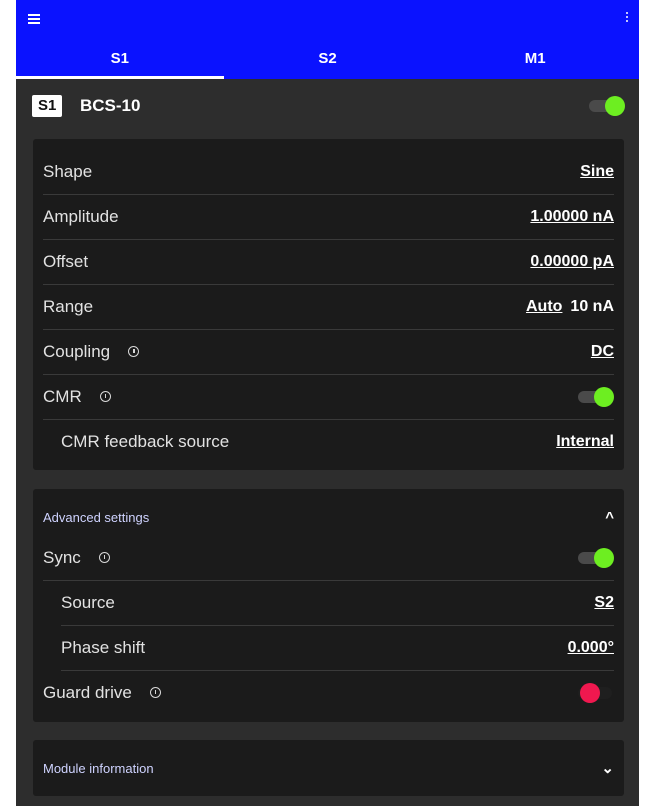 The image size is (646, 806). I want to click on device-badge: S1, so click(47, 106).